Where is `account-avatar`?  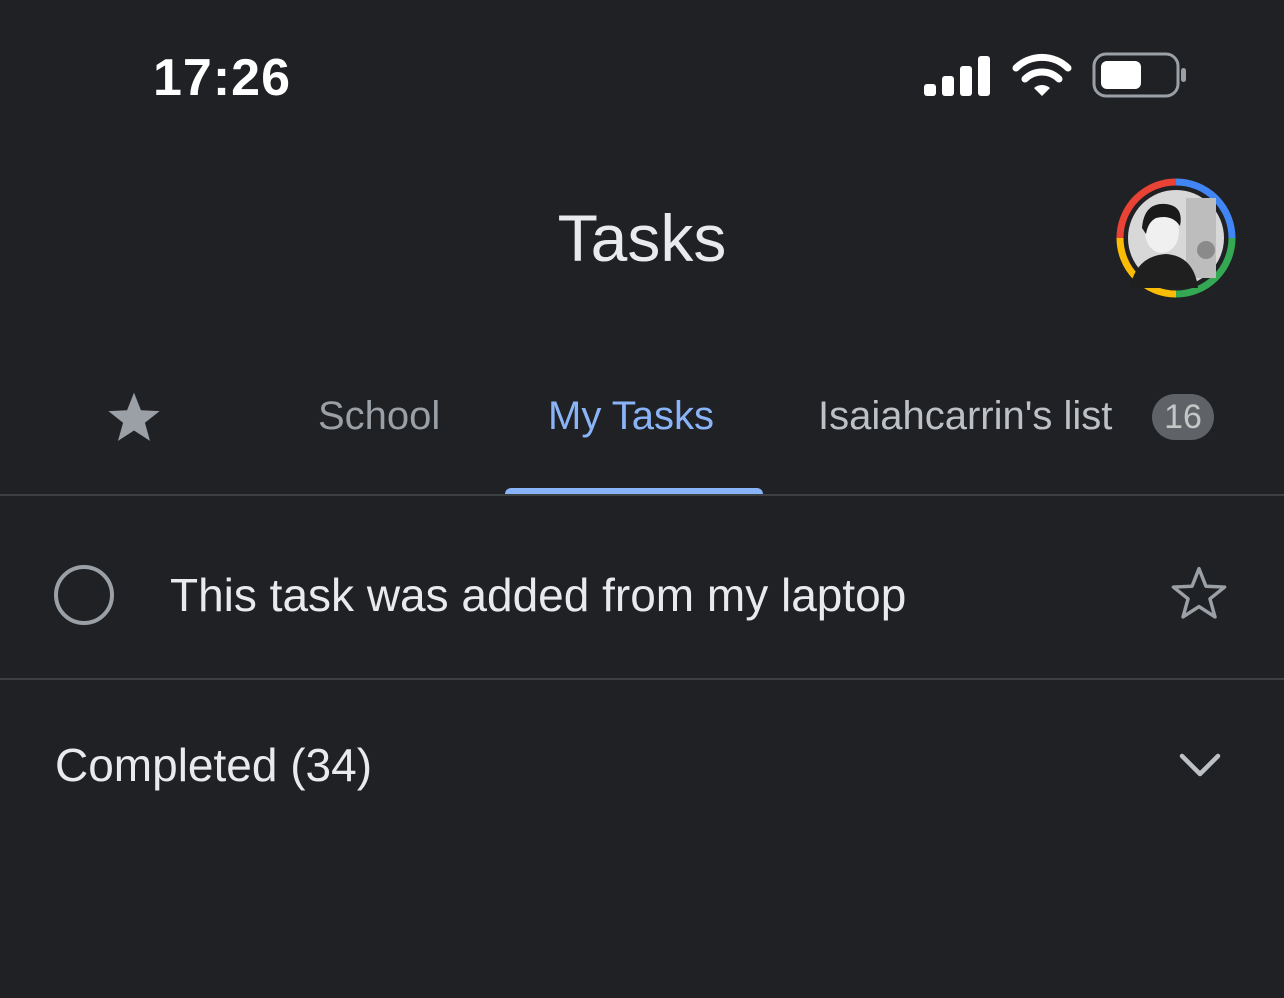
account-avatar is located at coordinates (1176, 238).